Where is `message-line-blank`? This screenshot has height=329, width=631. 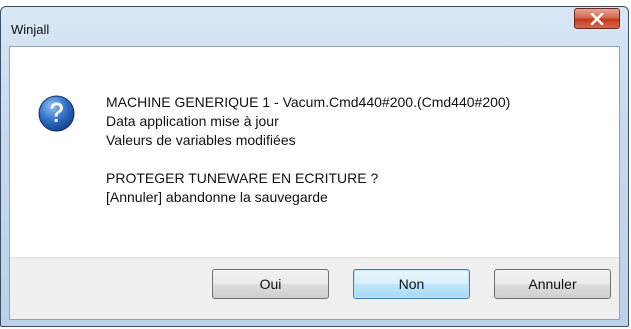 message-line-blank is located at coordinates (308, 159).